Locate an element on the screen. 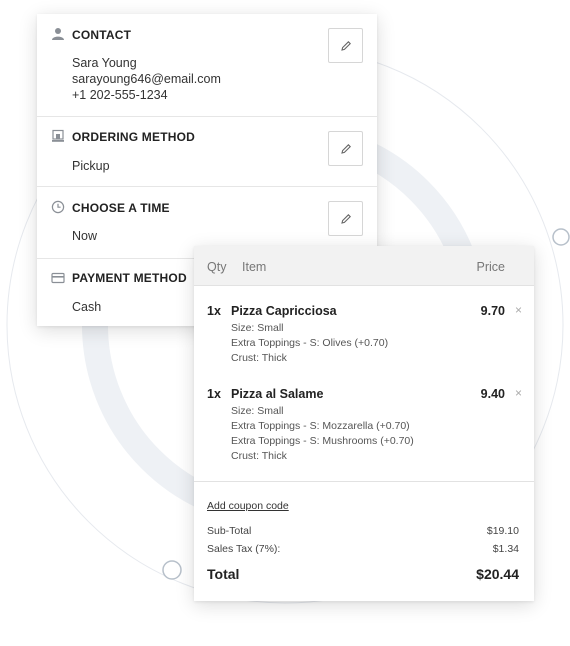 The image size is (570, 646). background-node-right is located at coordinates (561, 237).